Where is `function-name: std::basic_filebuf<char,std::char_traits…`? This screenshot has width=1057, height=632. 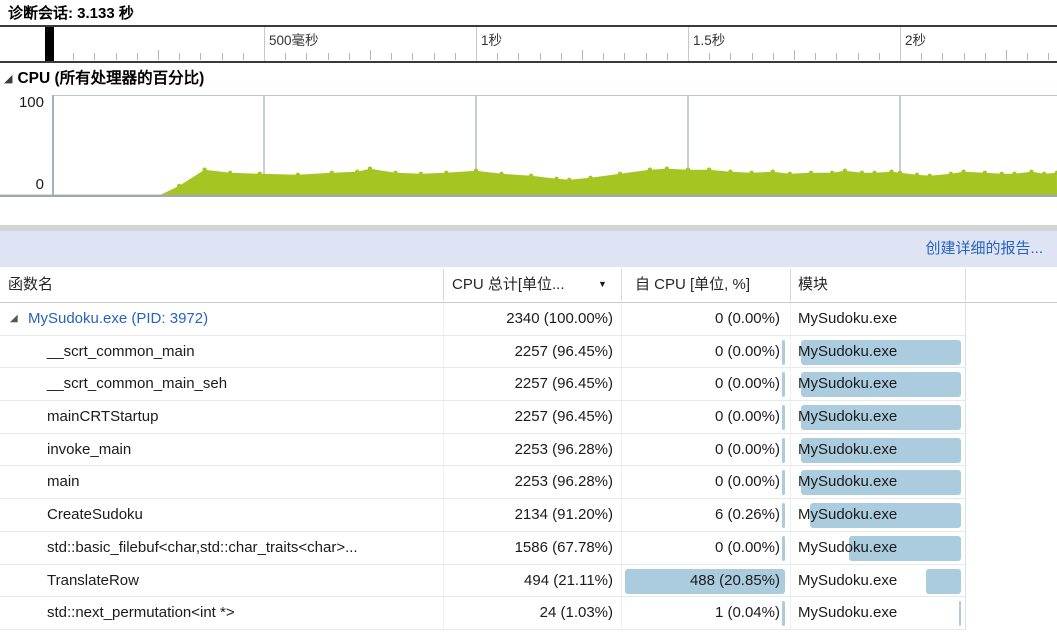 function-name: std::basic_filebuf<char,std::char_traits… is located at coordinates (202, 547).